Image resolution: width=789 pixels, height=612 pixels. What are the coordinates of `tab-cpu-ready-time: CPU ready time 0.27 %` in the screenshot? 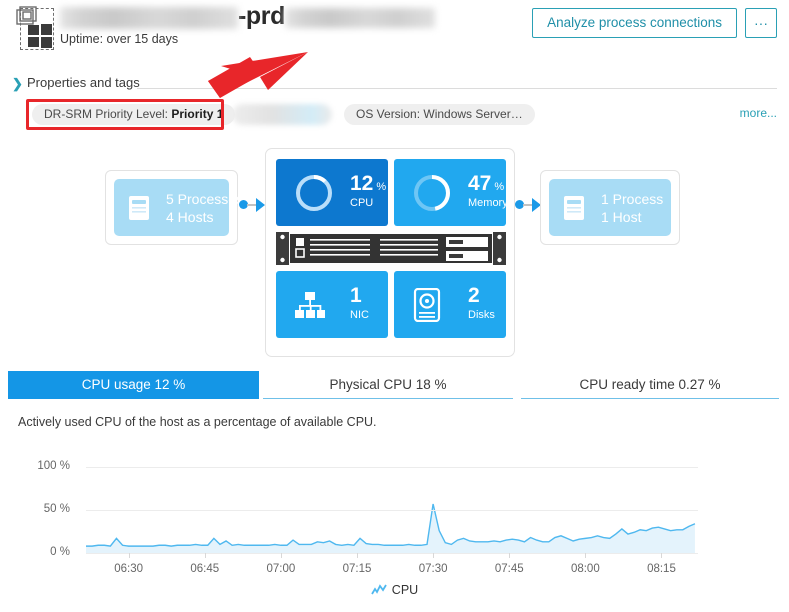 It's located at (650, 385).